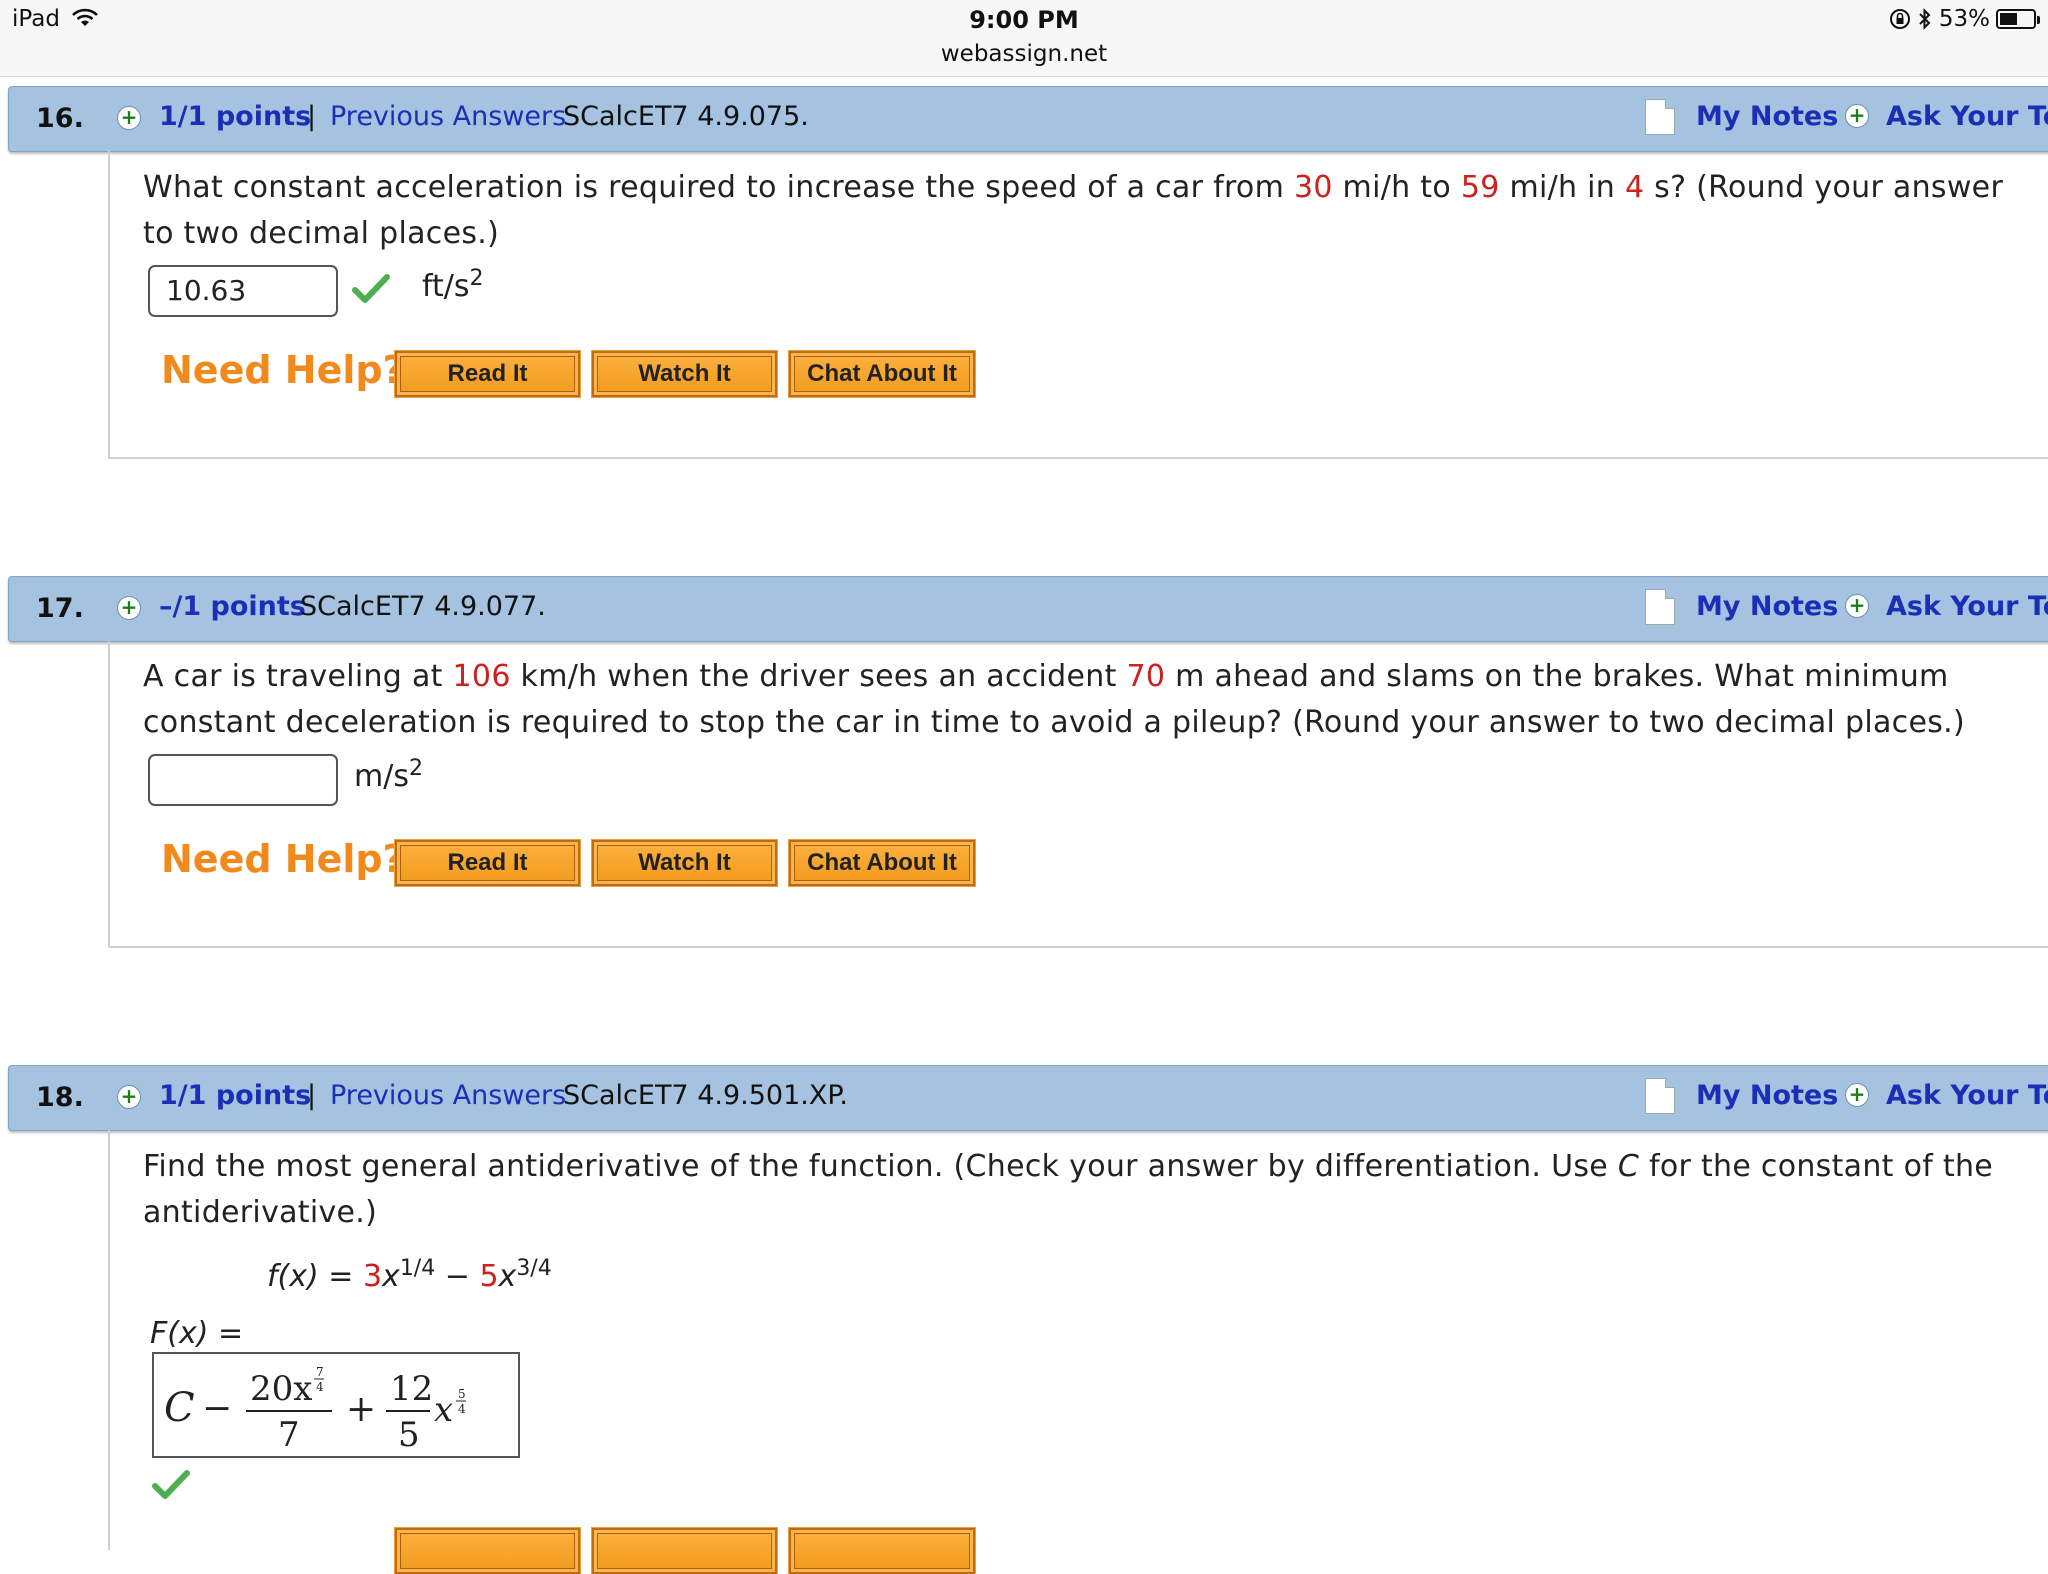  What do you see at coordinates (281, 1389) in the screenshot?
I see `svg-text: 20x` at bounding box center [281, 1389].